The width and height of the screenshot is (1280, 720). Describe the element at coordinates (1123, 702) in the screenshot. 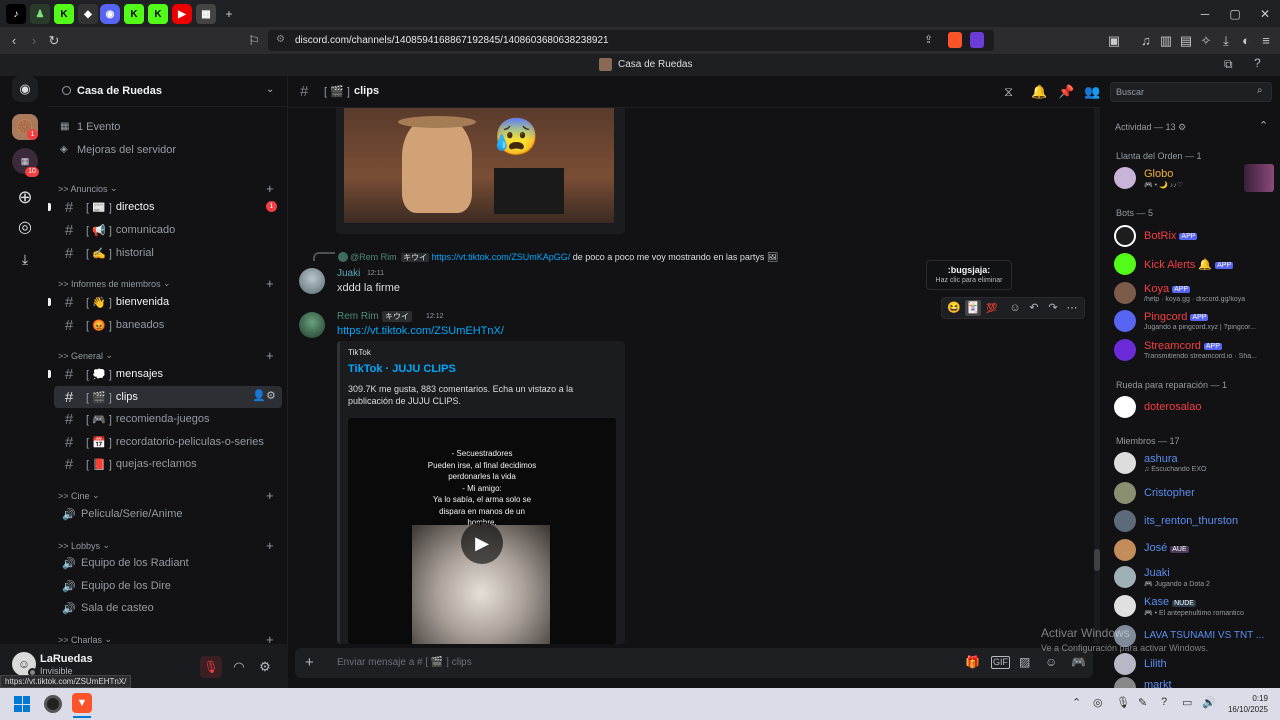

I see `tray-mic-icon: 🎙` at that location.